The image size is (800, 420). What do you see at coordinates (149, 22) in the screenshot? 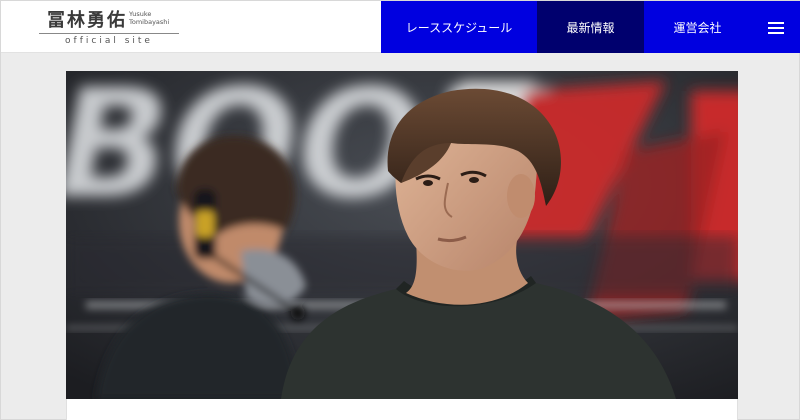
I see `logo-romaji-last: Tomibayashi` at bounding box center [149, 22].